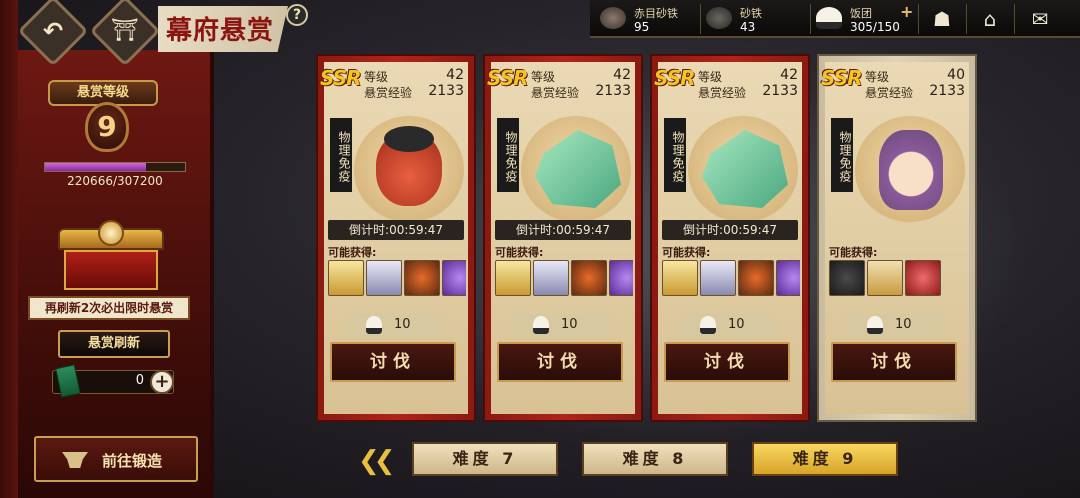  I want to click on mail-icon: ✉, so click(1040, 19).